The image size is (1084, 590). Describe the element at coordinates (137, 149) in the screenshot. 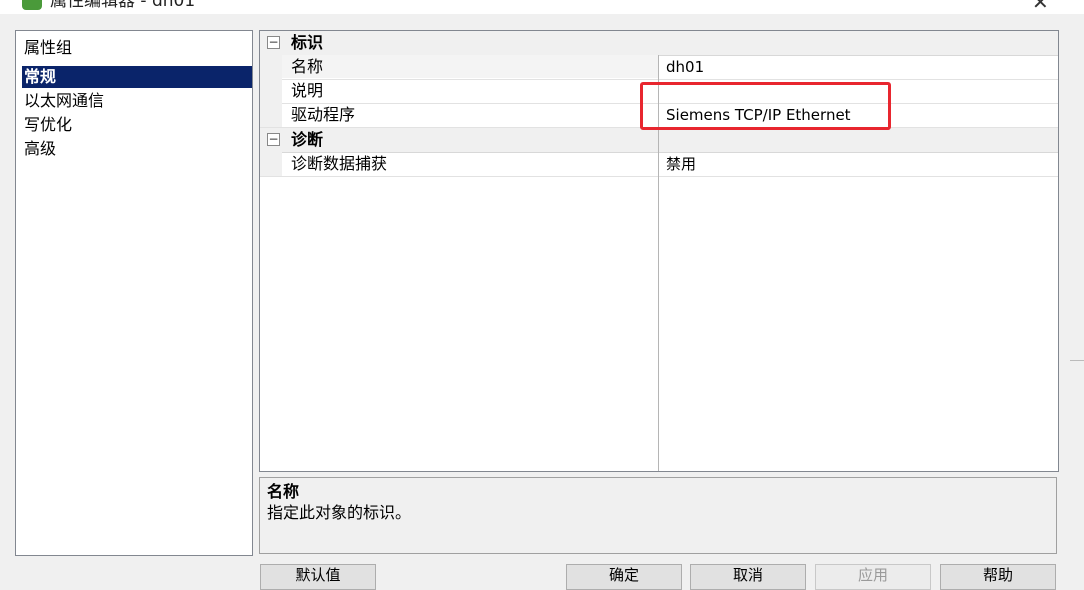

I see `group-item-advanced: 高级` at that location.